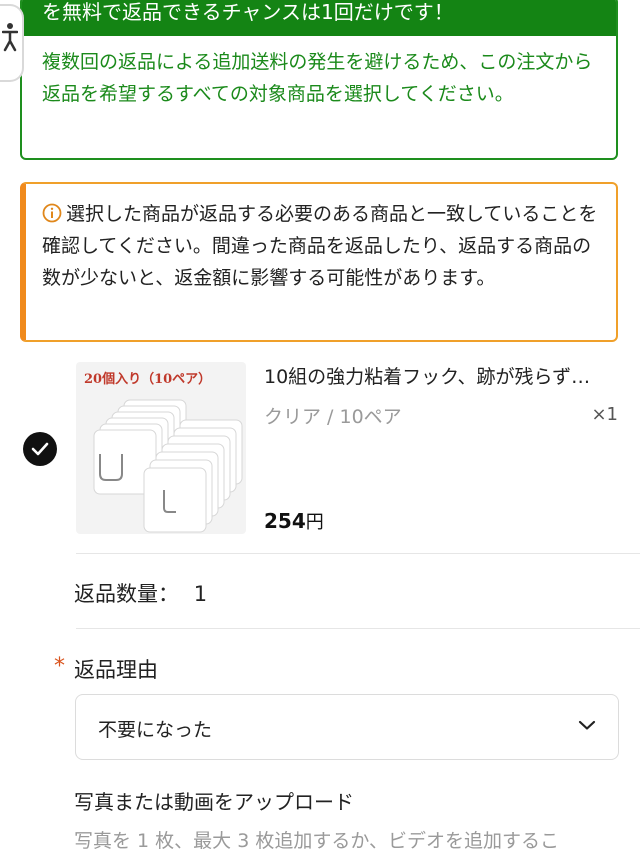 This screenshot has width=640, height=853. What do you see at coordinates (200, 594) in the screenshot?
I see `return-quantity-value: 1` at bounding box center [200, 594].